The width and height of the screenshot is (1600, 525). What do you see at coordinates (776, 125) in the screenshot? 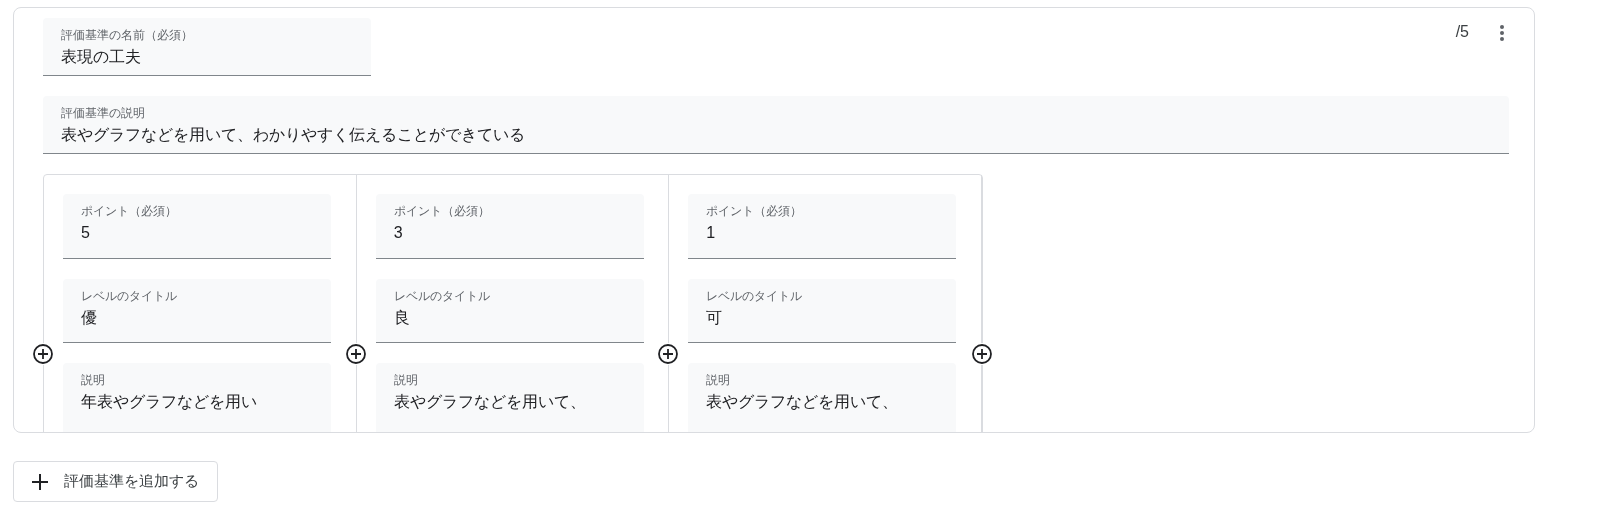
I see `description-field: 評価基準の説明 表やグラフなどを用いて、わかりやすく伝えることができている` at bounding box center [776, 125].